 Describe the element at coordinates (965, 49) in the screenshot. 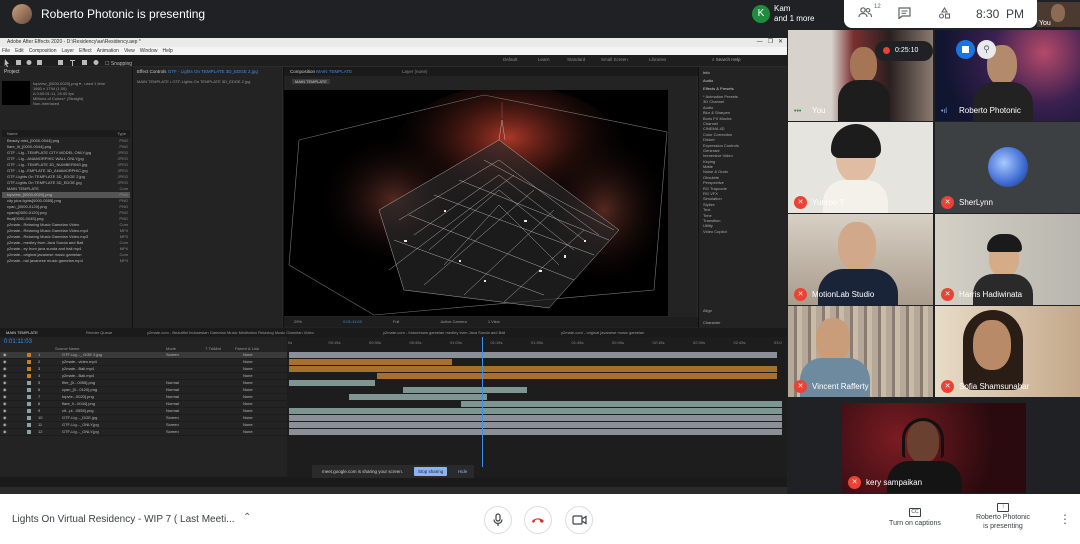

I see `stop-icon` at that location.